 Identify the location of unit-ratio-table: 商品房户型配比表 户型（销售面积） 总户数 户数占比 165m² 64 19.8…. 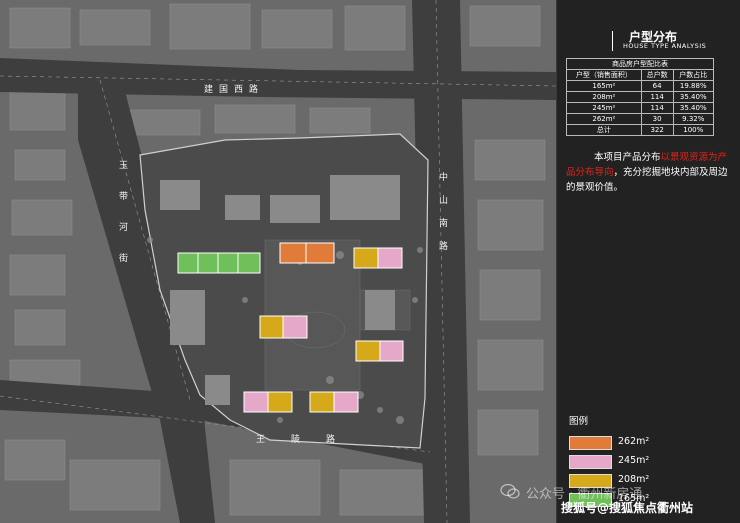
(640, 97).